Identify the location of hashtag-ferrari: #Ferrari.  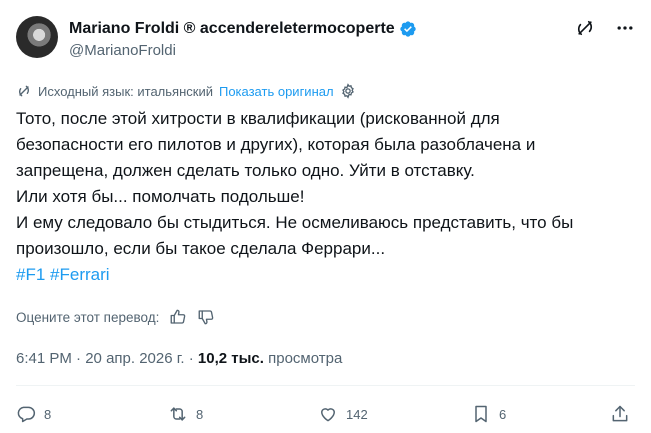
(80, 274).